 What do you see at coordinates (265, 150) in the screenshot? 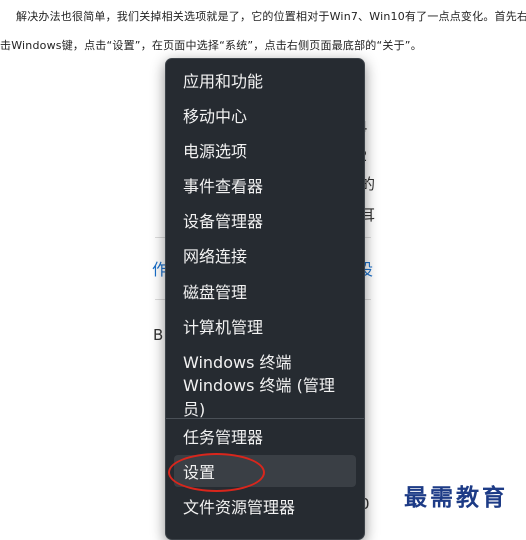
I see `menu-item-power-options: 电源选项` at bounding box center [265, 150].